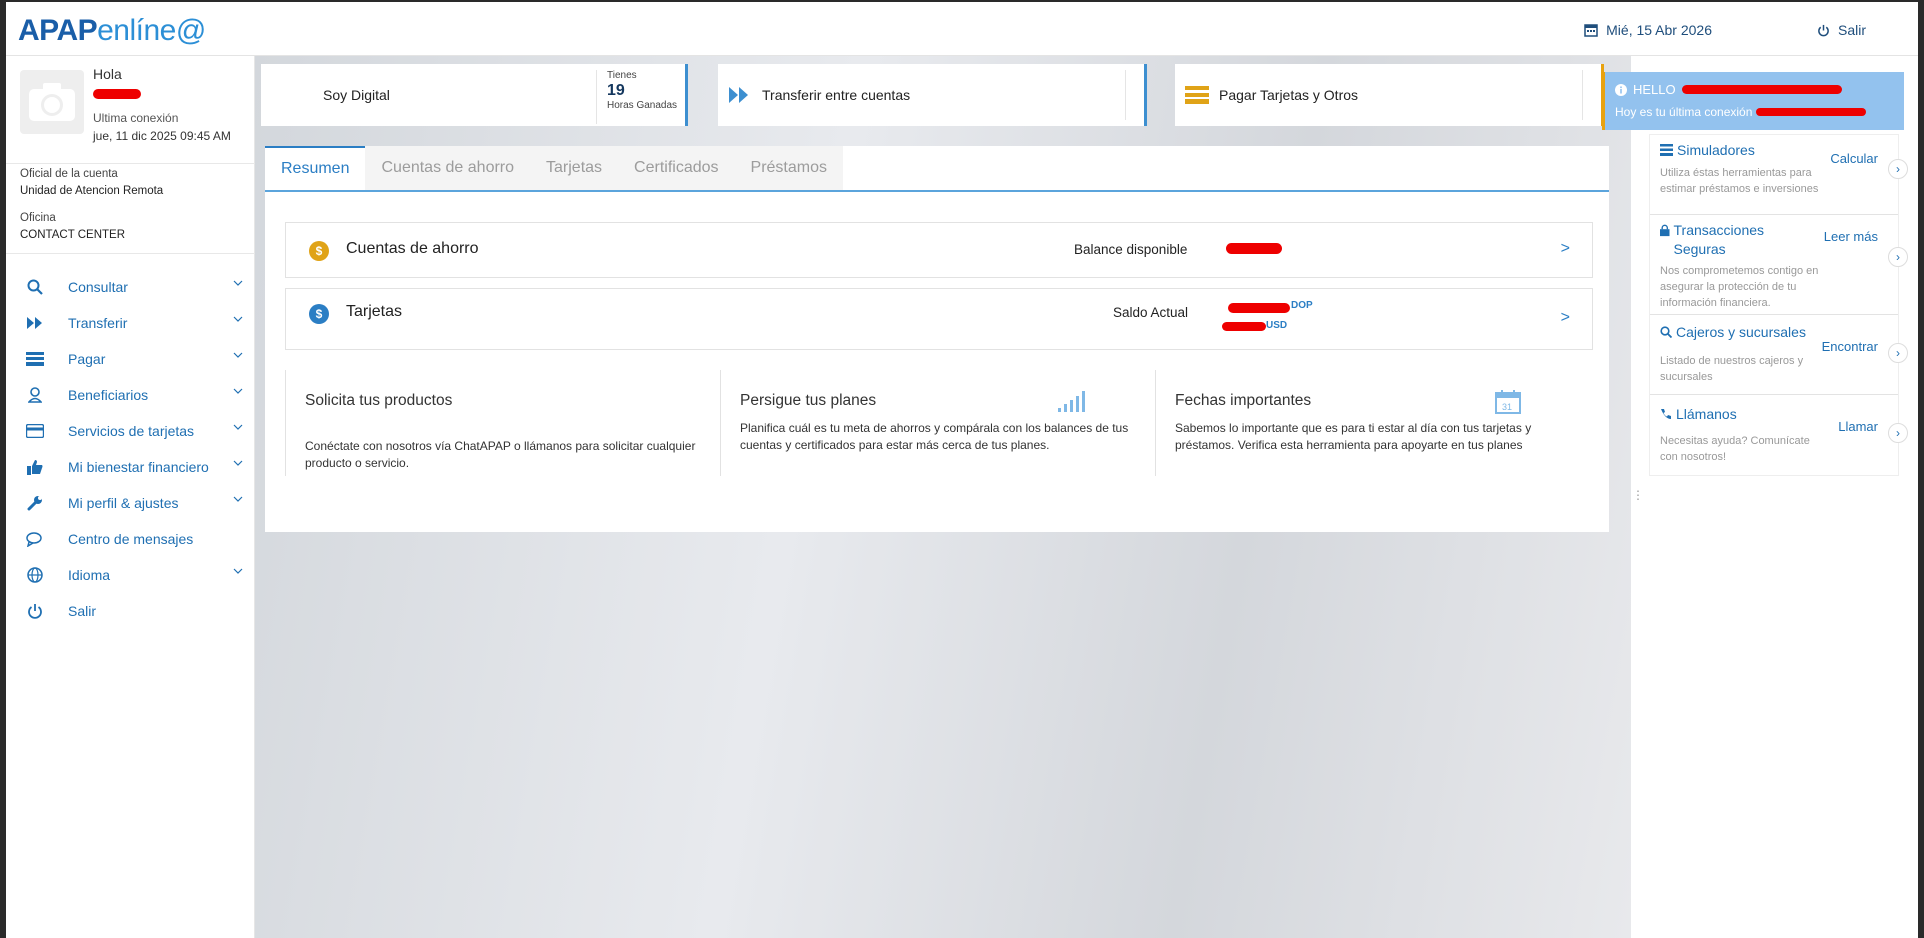 Image resolution: width=1924 pixels, height=938 pixels. What do you see at coordinates (616, 90) in the screenshot?
I see `hours-value: 19` at bounding box center [616, 90].